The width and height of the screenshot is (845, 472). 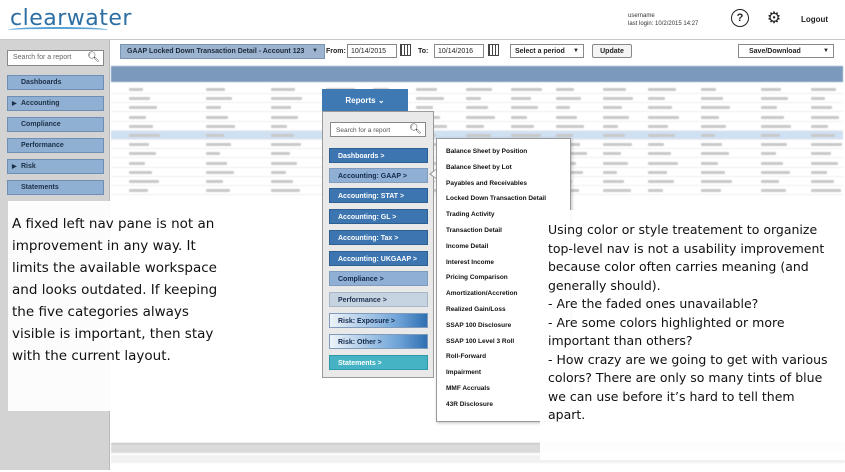 What do you see at coordinates (486, 151) in the screenshot?
I see `submenu-item: Balance Sheet by Position` at bounding box center [486, 151].